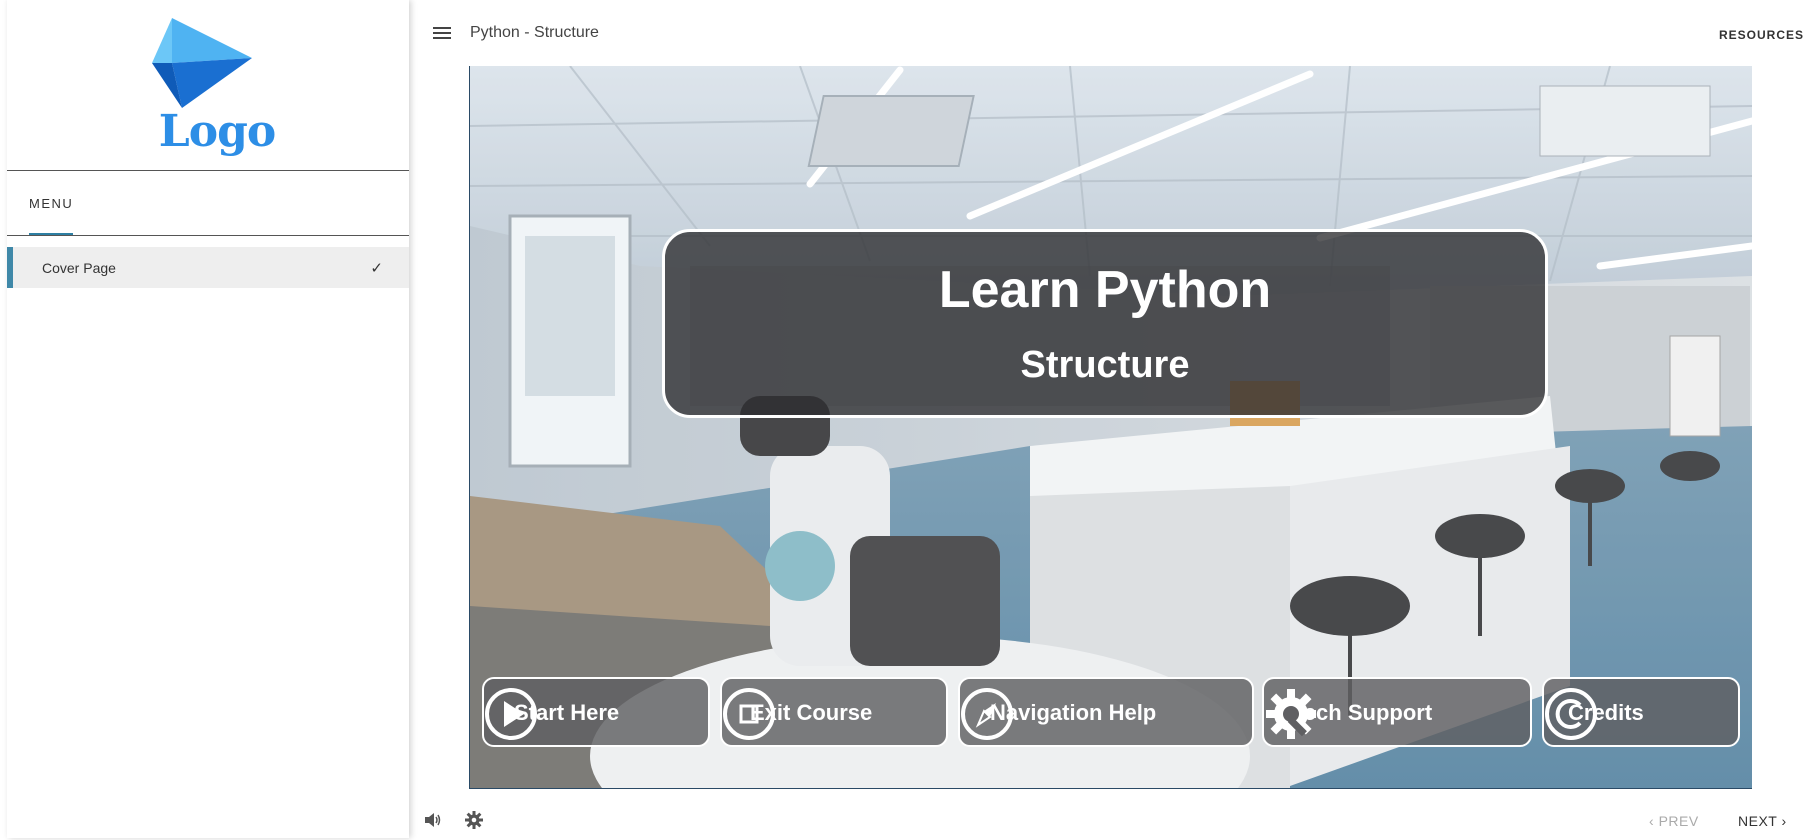 This screenshot has height=840, width=1820. I want to click on active-indicator, so click(10, 267).